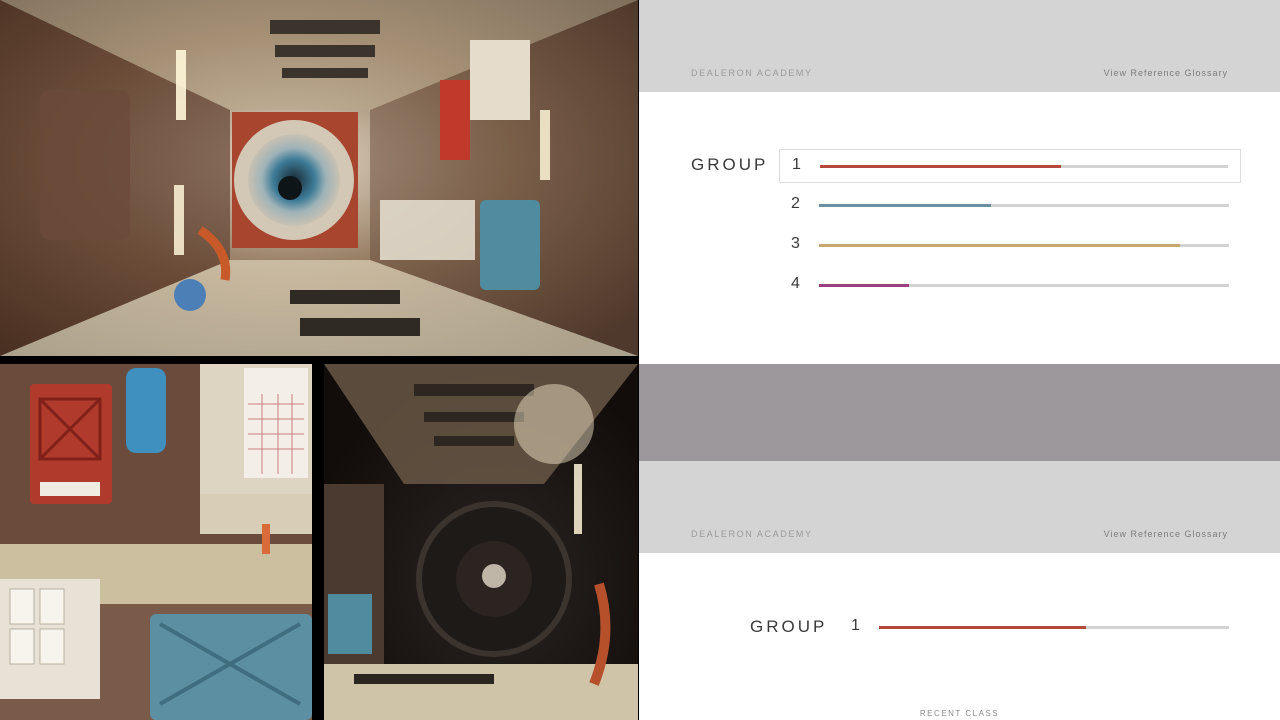 The width and height of the screenshot is (1280, 720). Describe the element at coordinates (959, 412) in the screenshot. I see `divider-band` at that location.